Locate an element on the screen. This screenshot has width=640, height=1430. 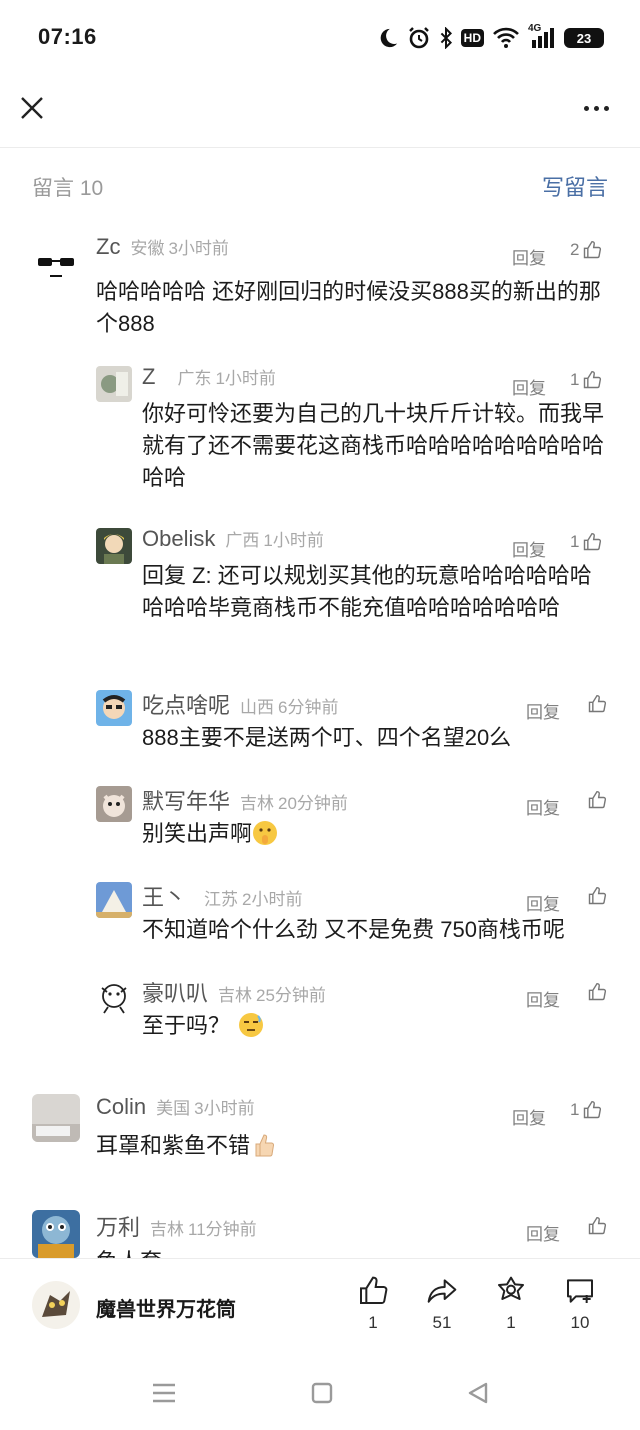
system-navigation-bar is located at coordinates (320, 1395).